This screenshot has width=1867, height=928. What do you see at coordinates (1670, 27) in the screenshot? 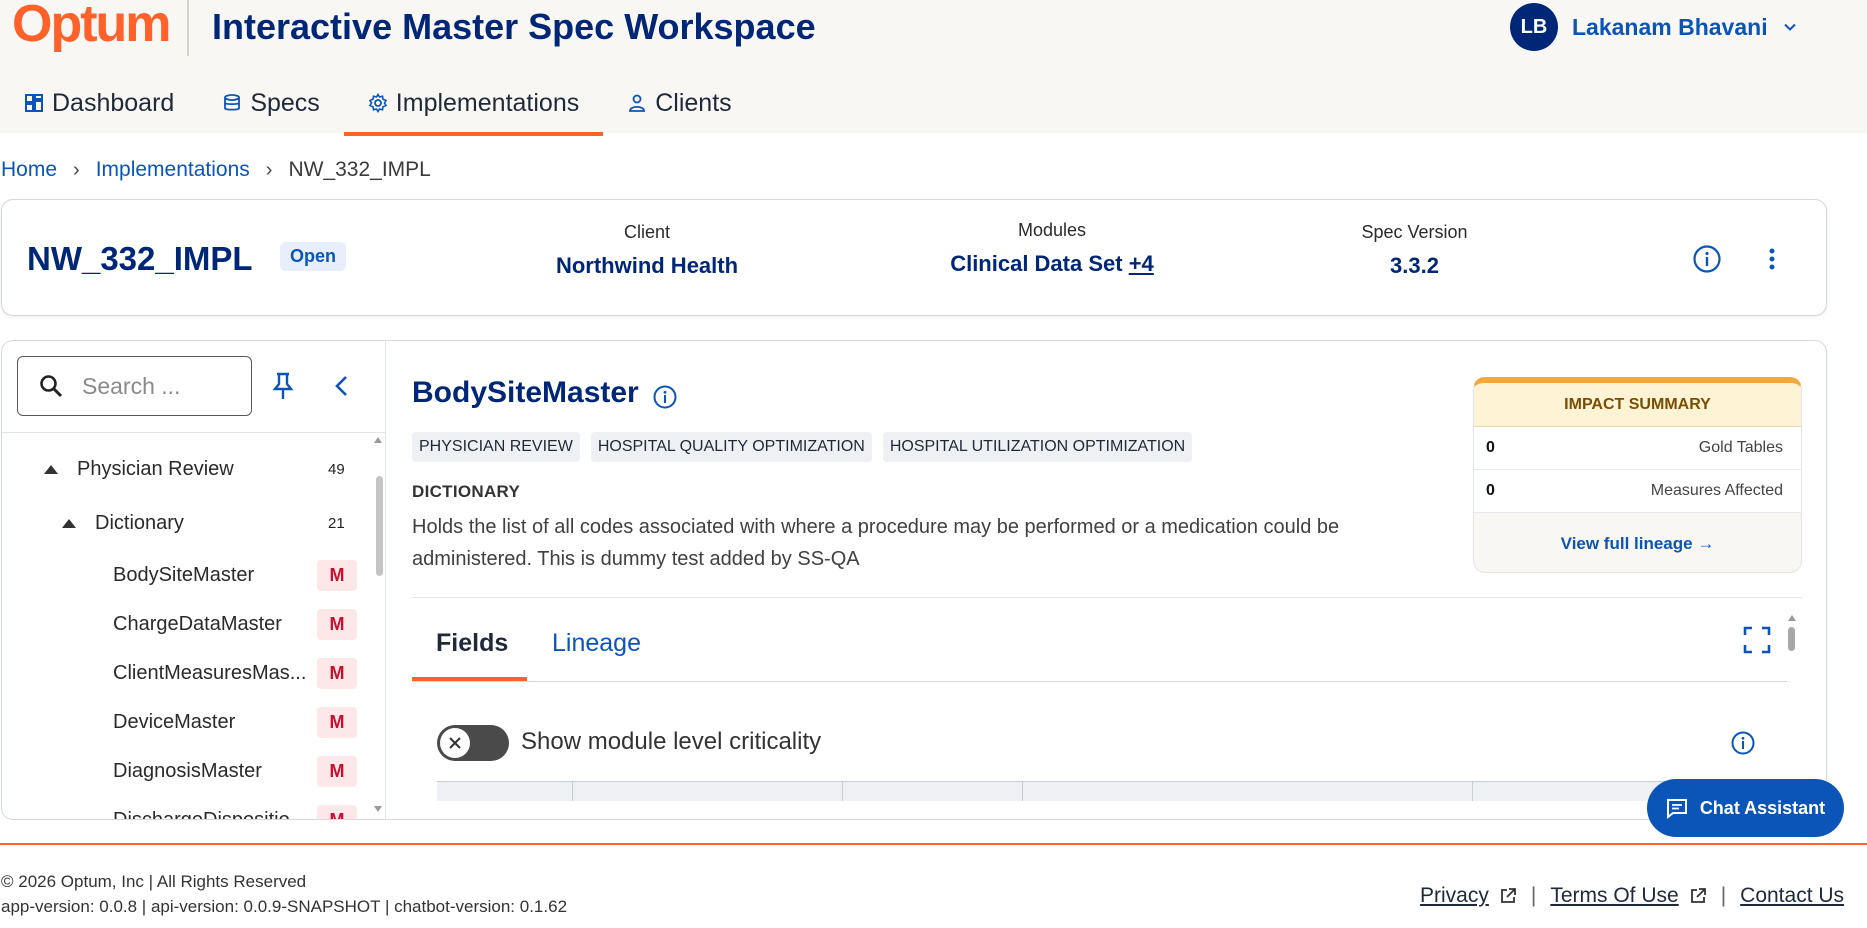
I see `user-name: Lakanam Bhavani` at bounding box center [1670, 27].